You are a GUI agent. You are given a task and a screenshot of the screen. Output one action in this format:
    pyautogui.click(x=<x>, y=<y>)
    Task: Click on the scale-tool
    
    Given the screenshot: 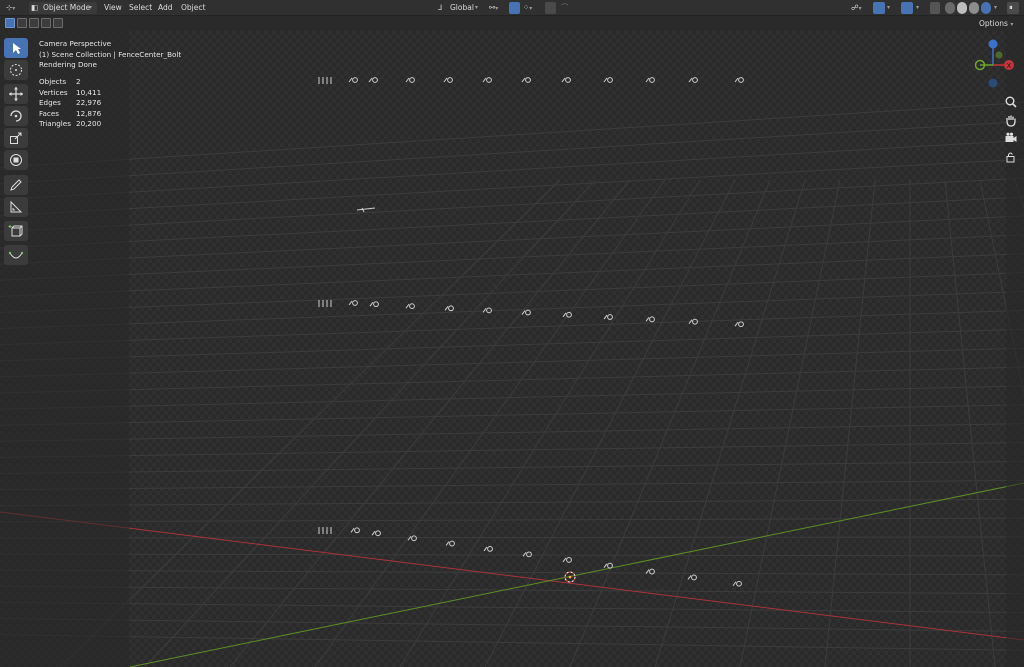 What is the action you would take?
    pyautogui.click(x=16, y=138)
    